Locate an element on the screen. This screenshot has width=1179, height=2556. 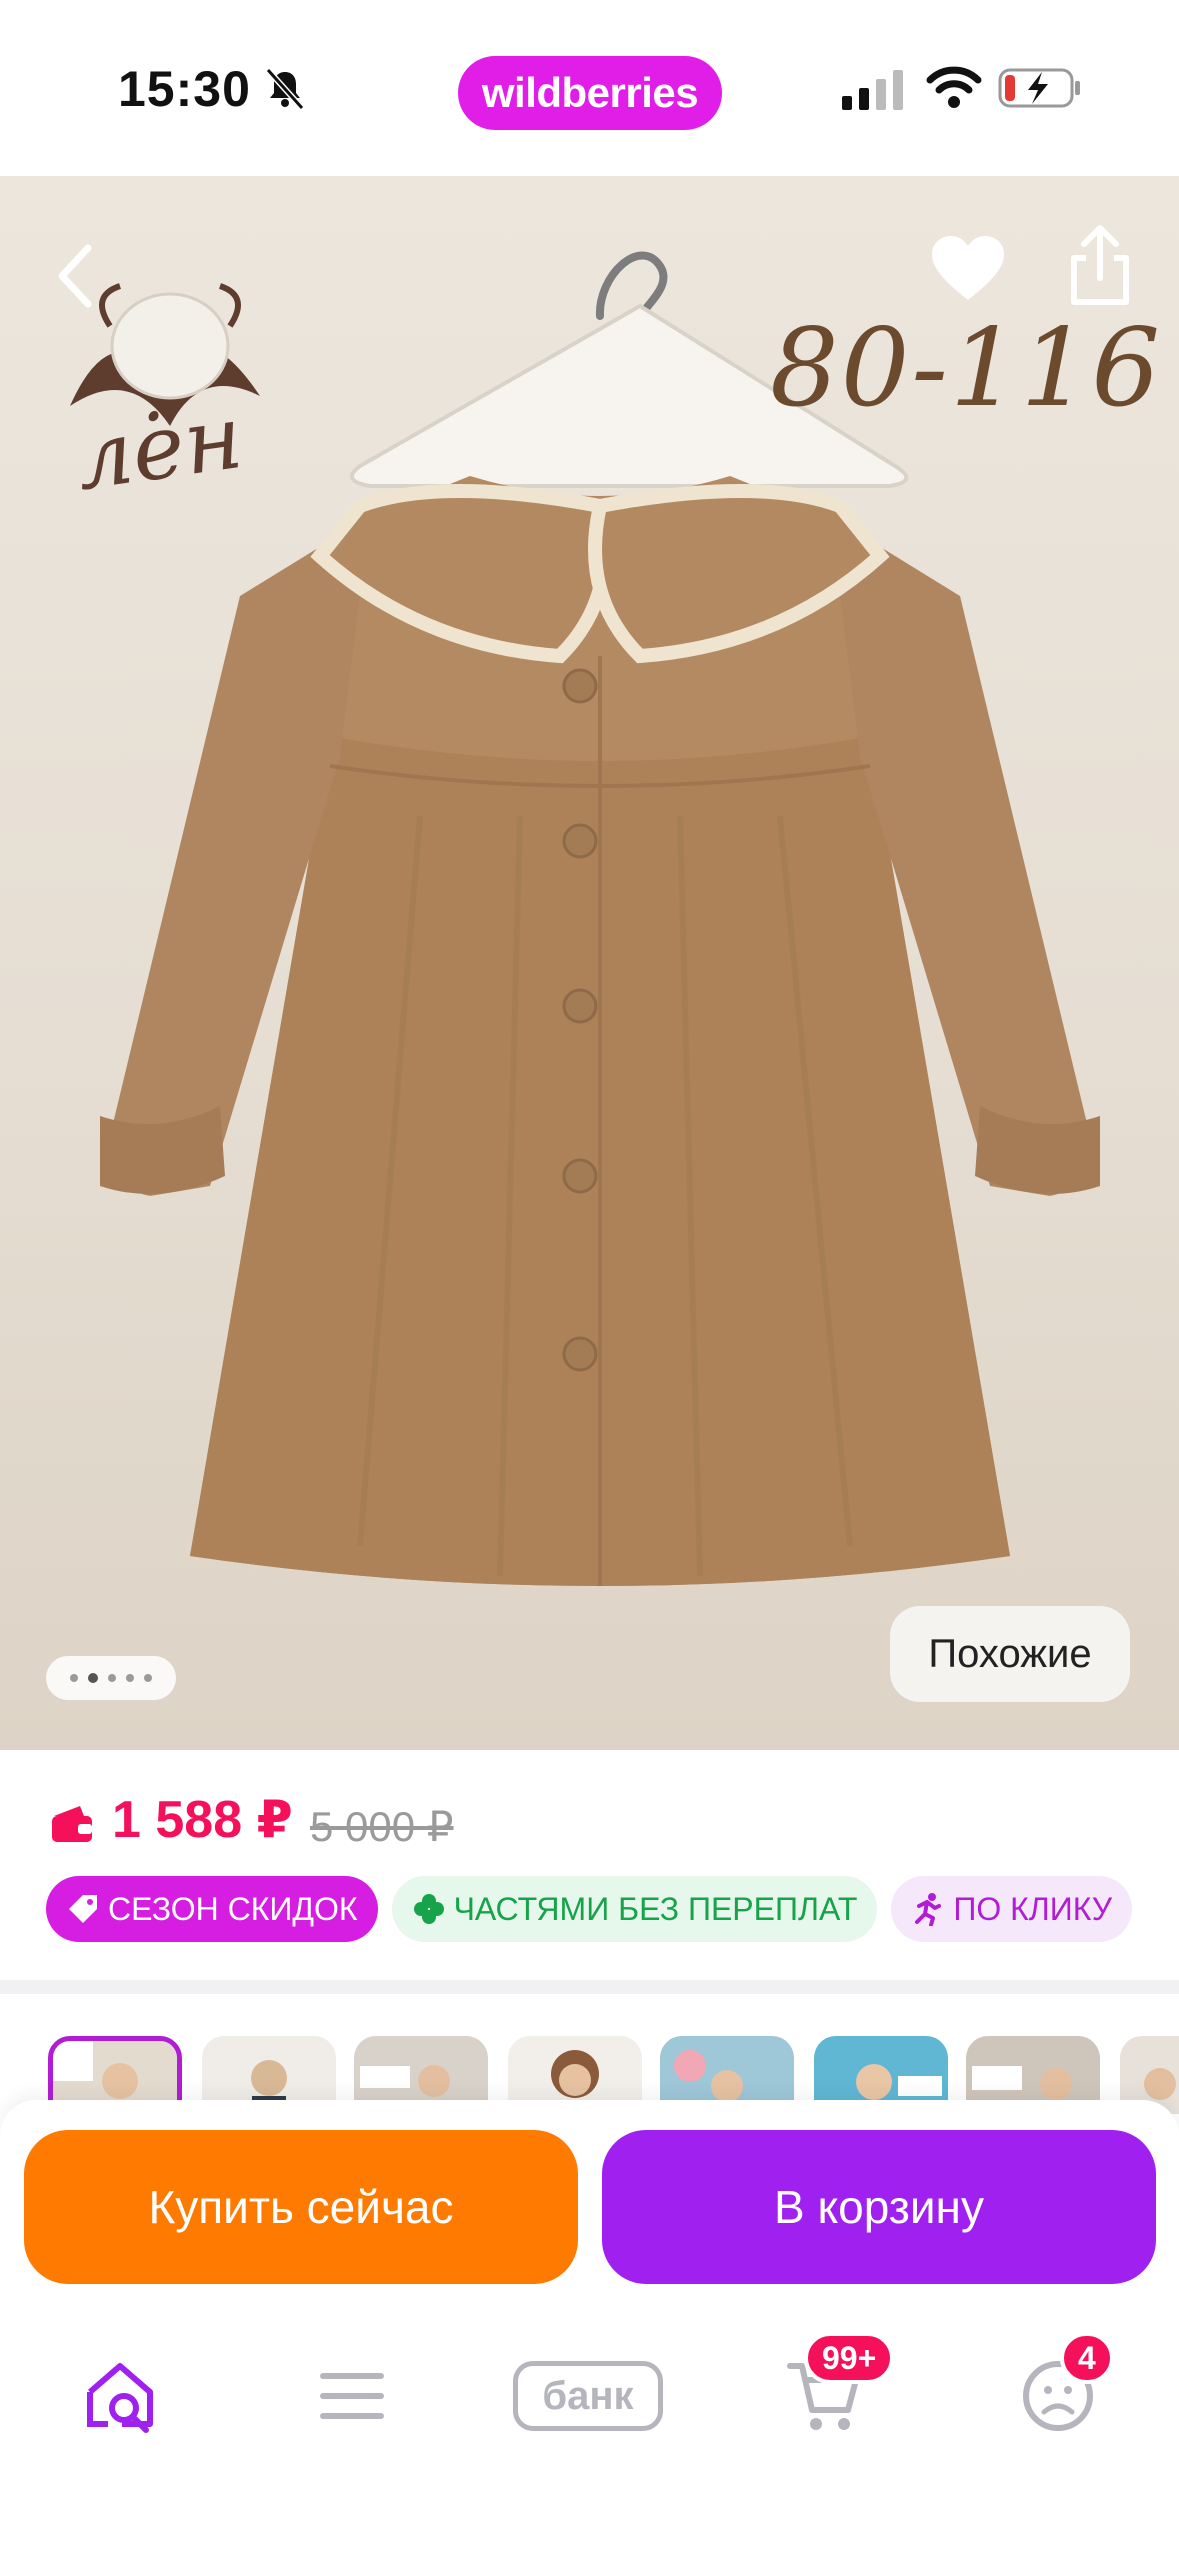
bottom-navigation: банк 99+ 4 is located at coordinates (589, 2428).